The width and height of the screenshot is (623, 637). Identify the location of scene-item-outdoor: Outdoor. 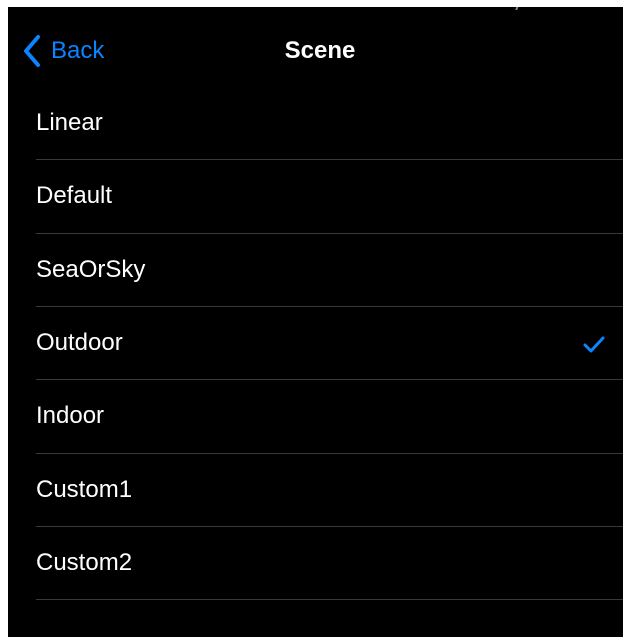
(315, 344).